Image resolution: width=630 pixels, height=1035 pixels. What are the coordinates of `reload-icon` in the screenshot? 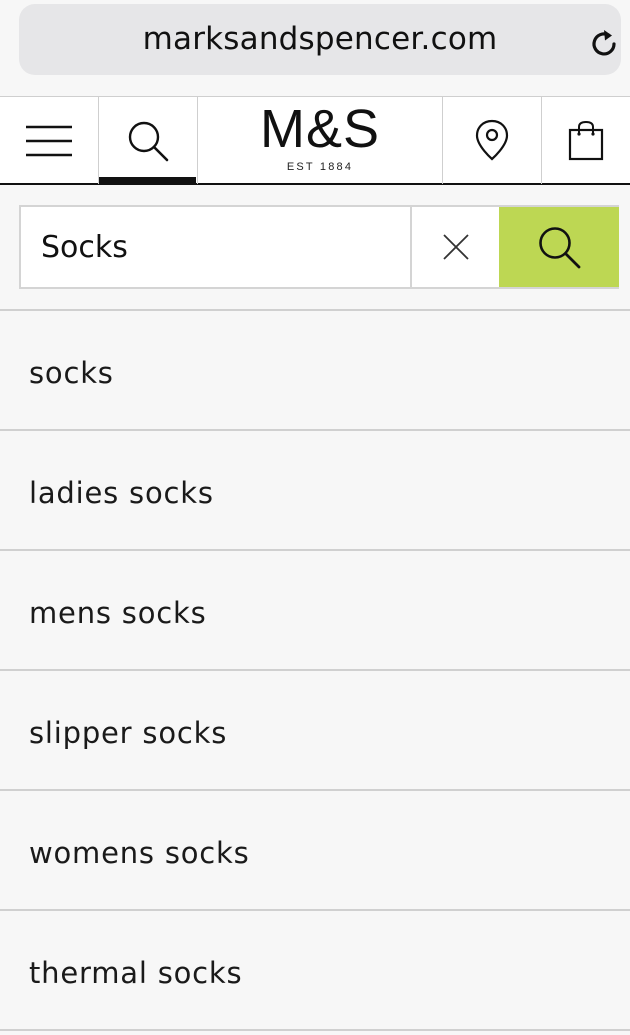 It's located at (604, 43).